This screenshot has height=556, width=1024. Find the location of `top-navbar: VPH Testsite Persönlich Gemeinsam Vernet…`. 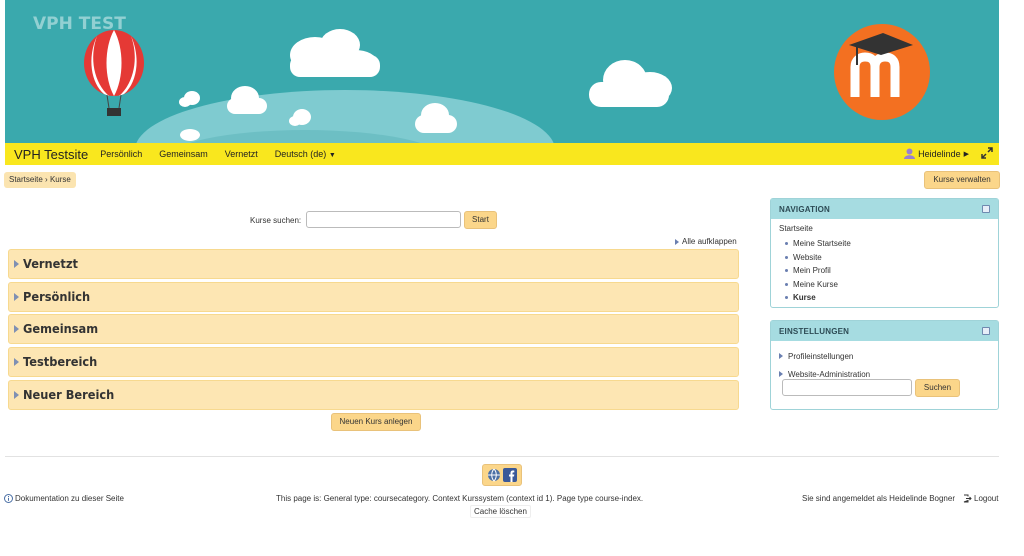

top-navbar: VPH Testsite Persönlich Gemeinsam Vernet… is located at coordinates (502, 154).